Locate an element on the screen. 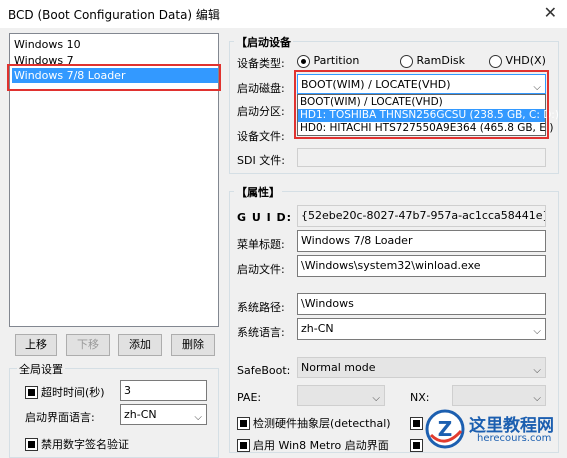 This screenshot has width=567, height=458. boot-file-input: \Windows\system32\winload.exe is located at coordinates (421, 266).